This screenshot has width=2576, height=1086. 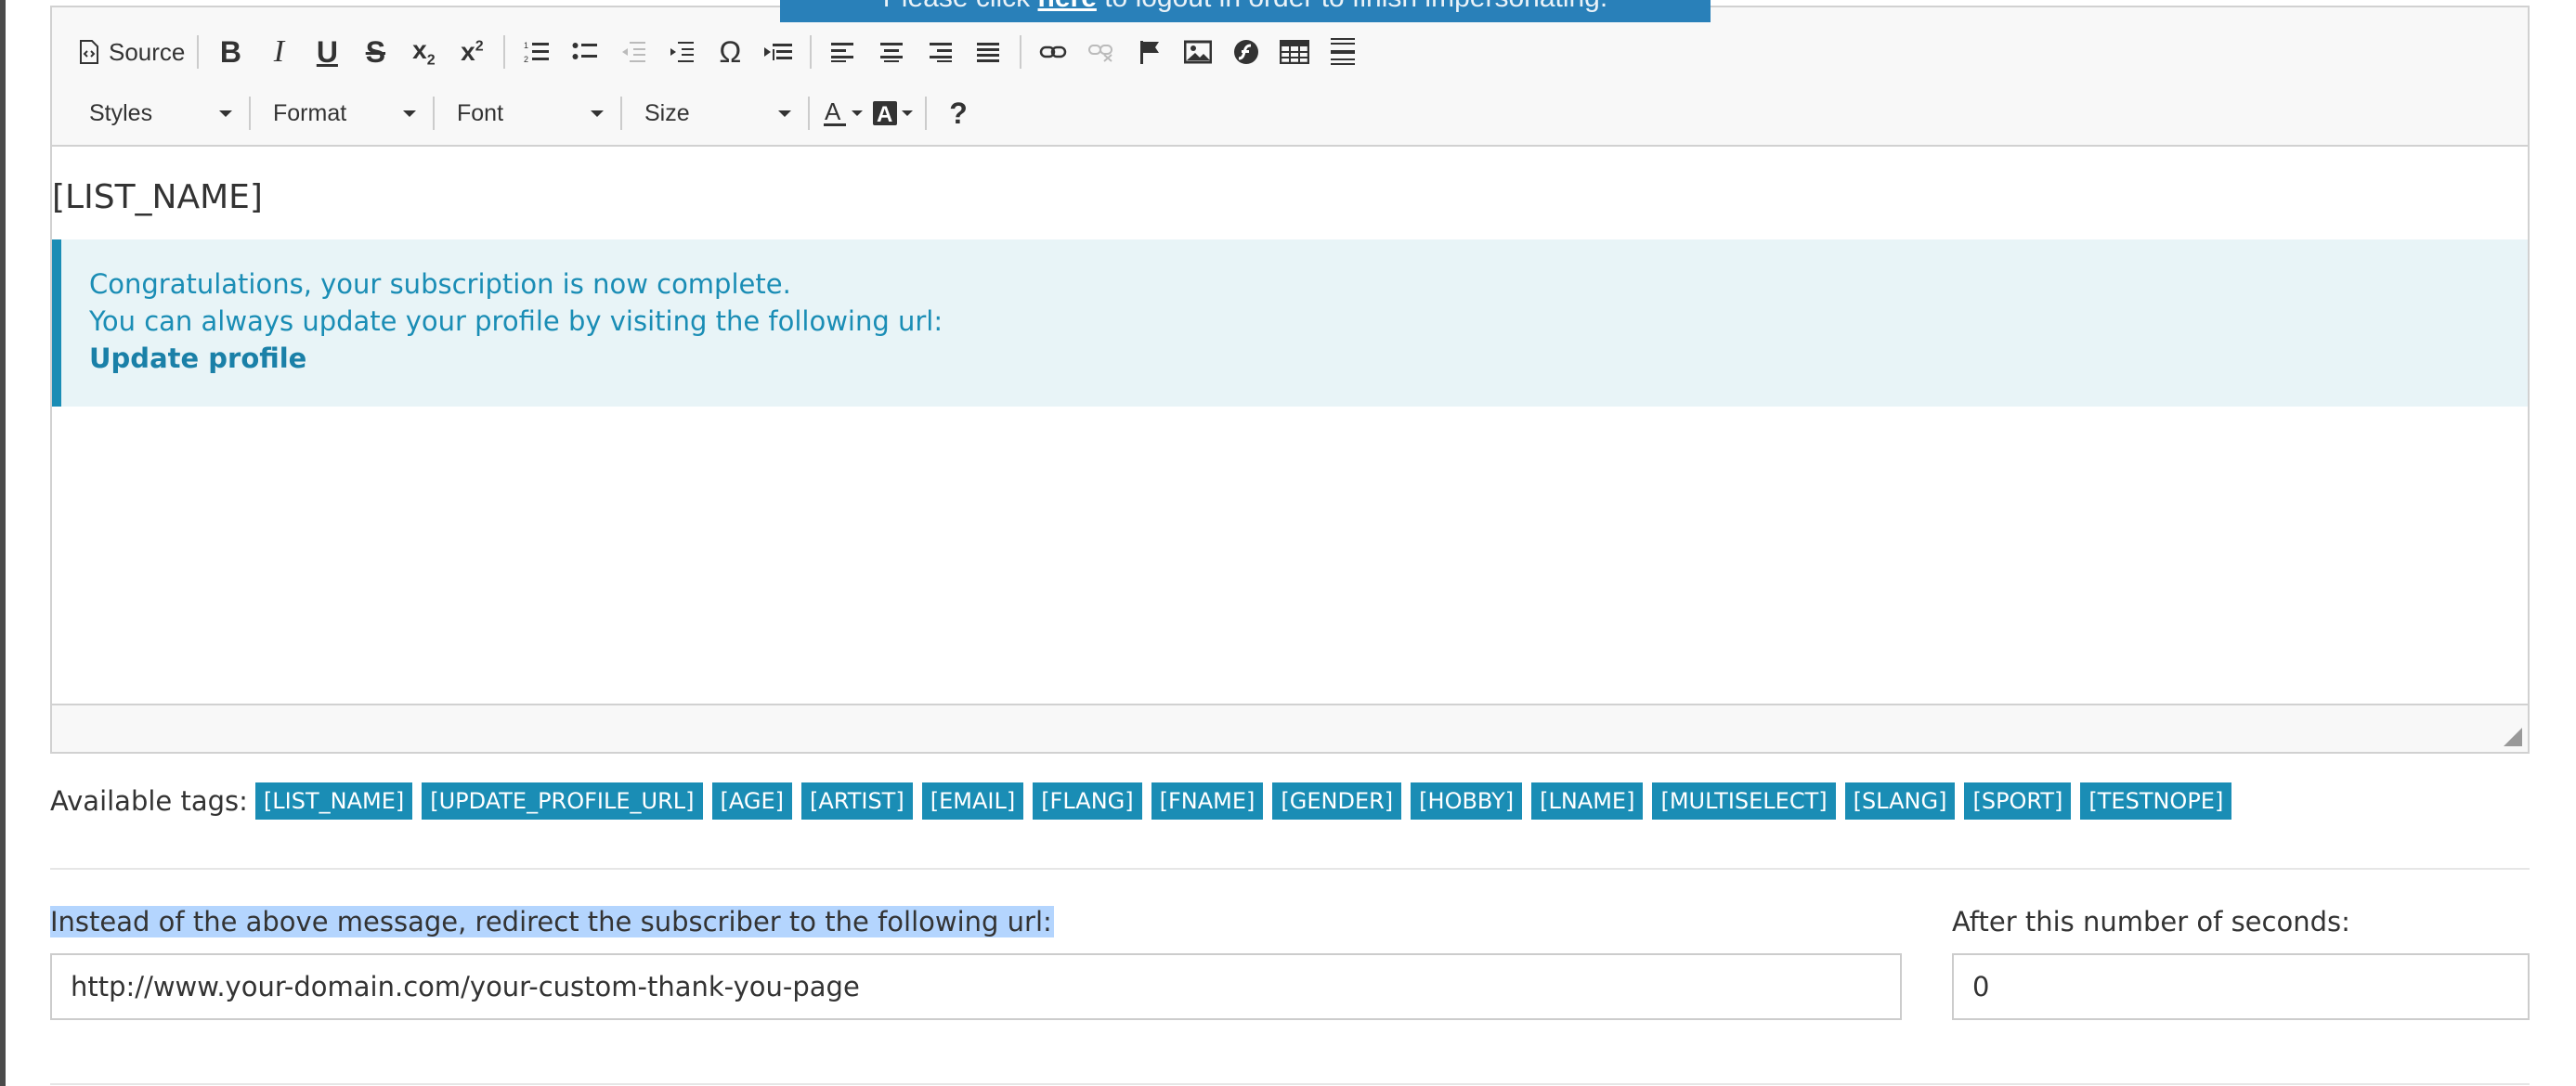 What do you see at coordinates (131, 52) in the screenshot?
I see `source-button: Source` at bounding box center [131, 52].